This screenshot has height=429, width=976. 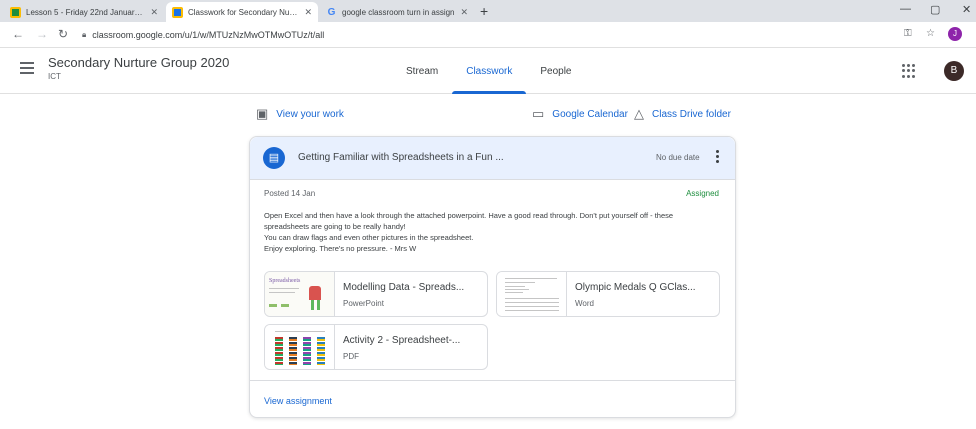 I want to click on tab-classwork: Classwork, so click(x=489, y=71).